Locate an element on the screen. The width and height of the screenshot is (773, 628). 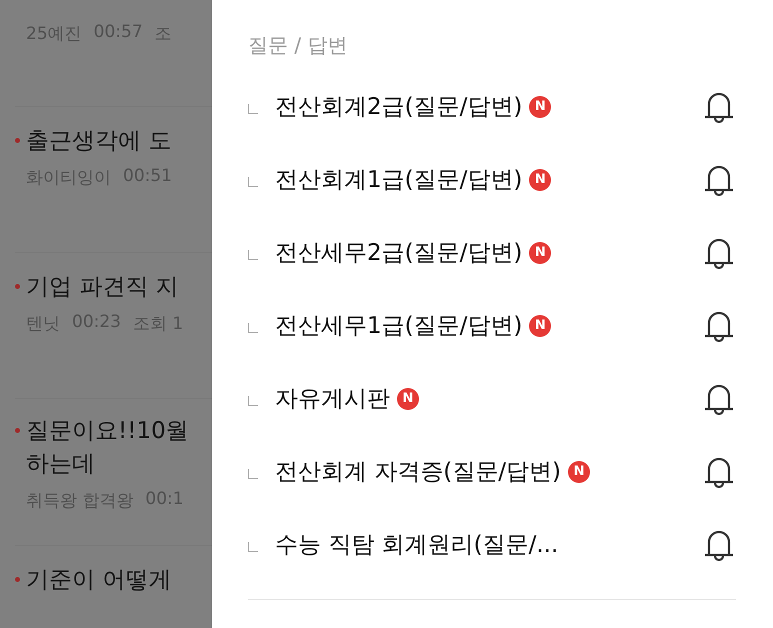
board-link: 전산세무2급(질문/답변) is located at coordinates (398, 252).